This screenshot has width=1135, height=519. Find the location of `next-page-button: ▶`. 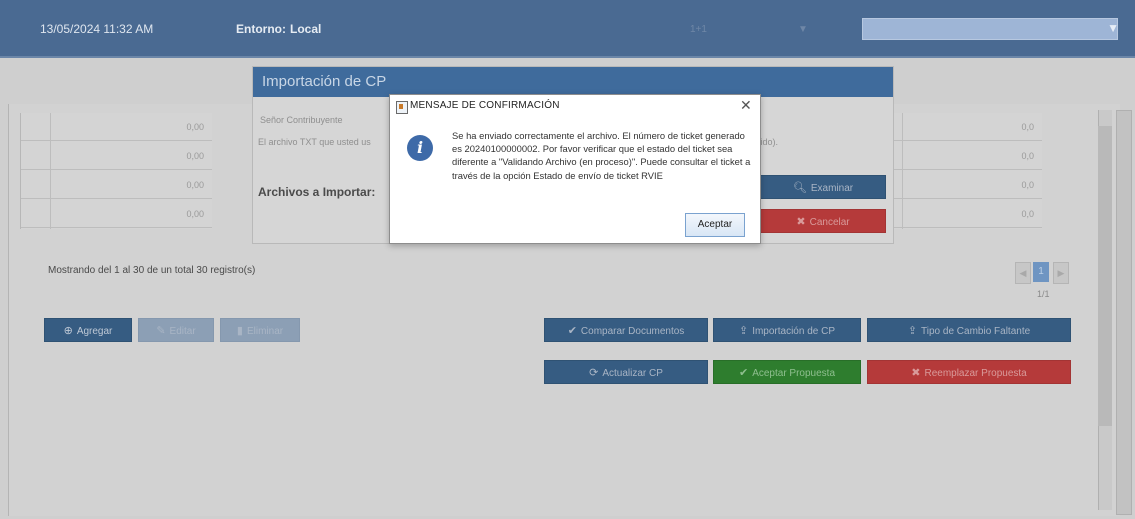

next-page-button: ▶ is located at coordinates (1061, 273).